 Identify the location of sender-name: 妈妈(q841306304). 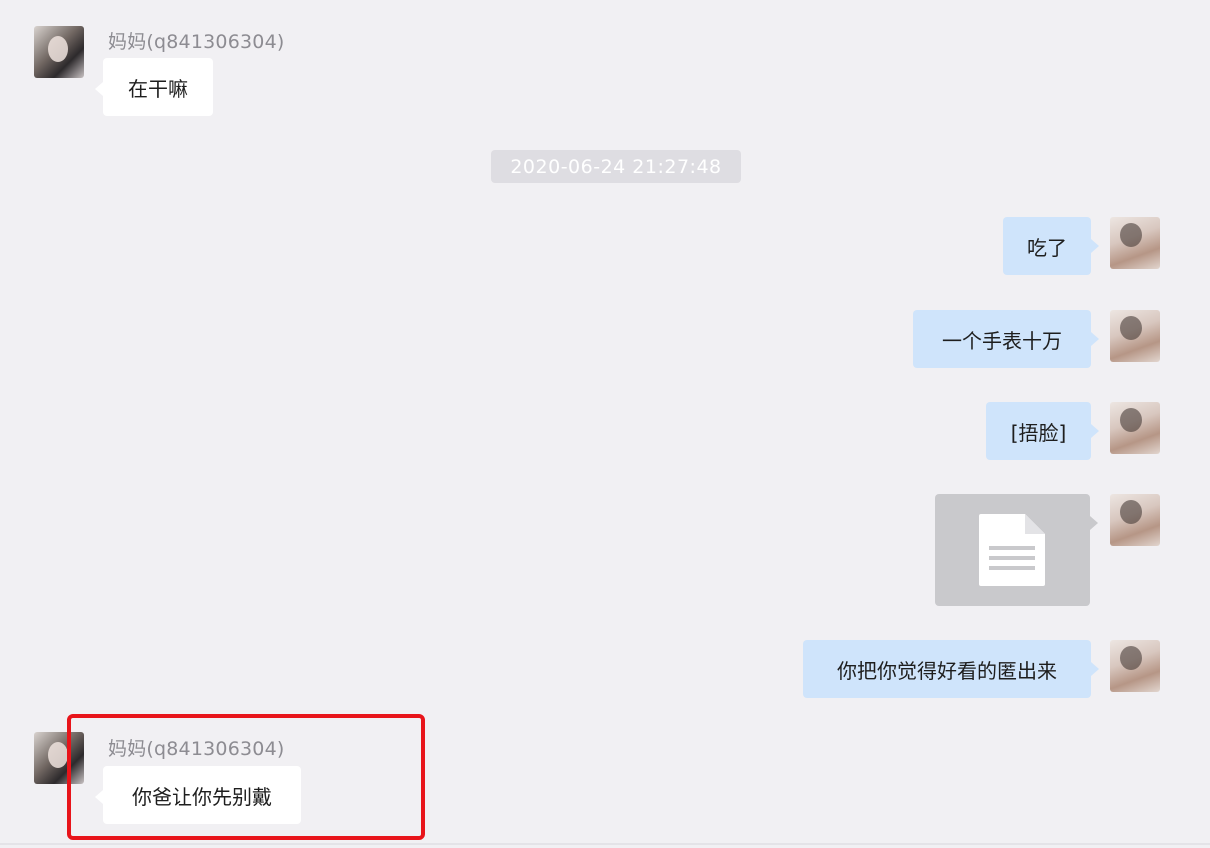
(196, 42).